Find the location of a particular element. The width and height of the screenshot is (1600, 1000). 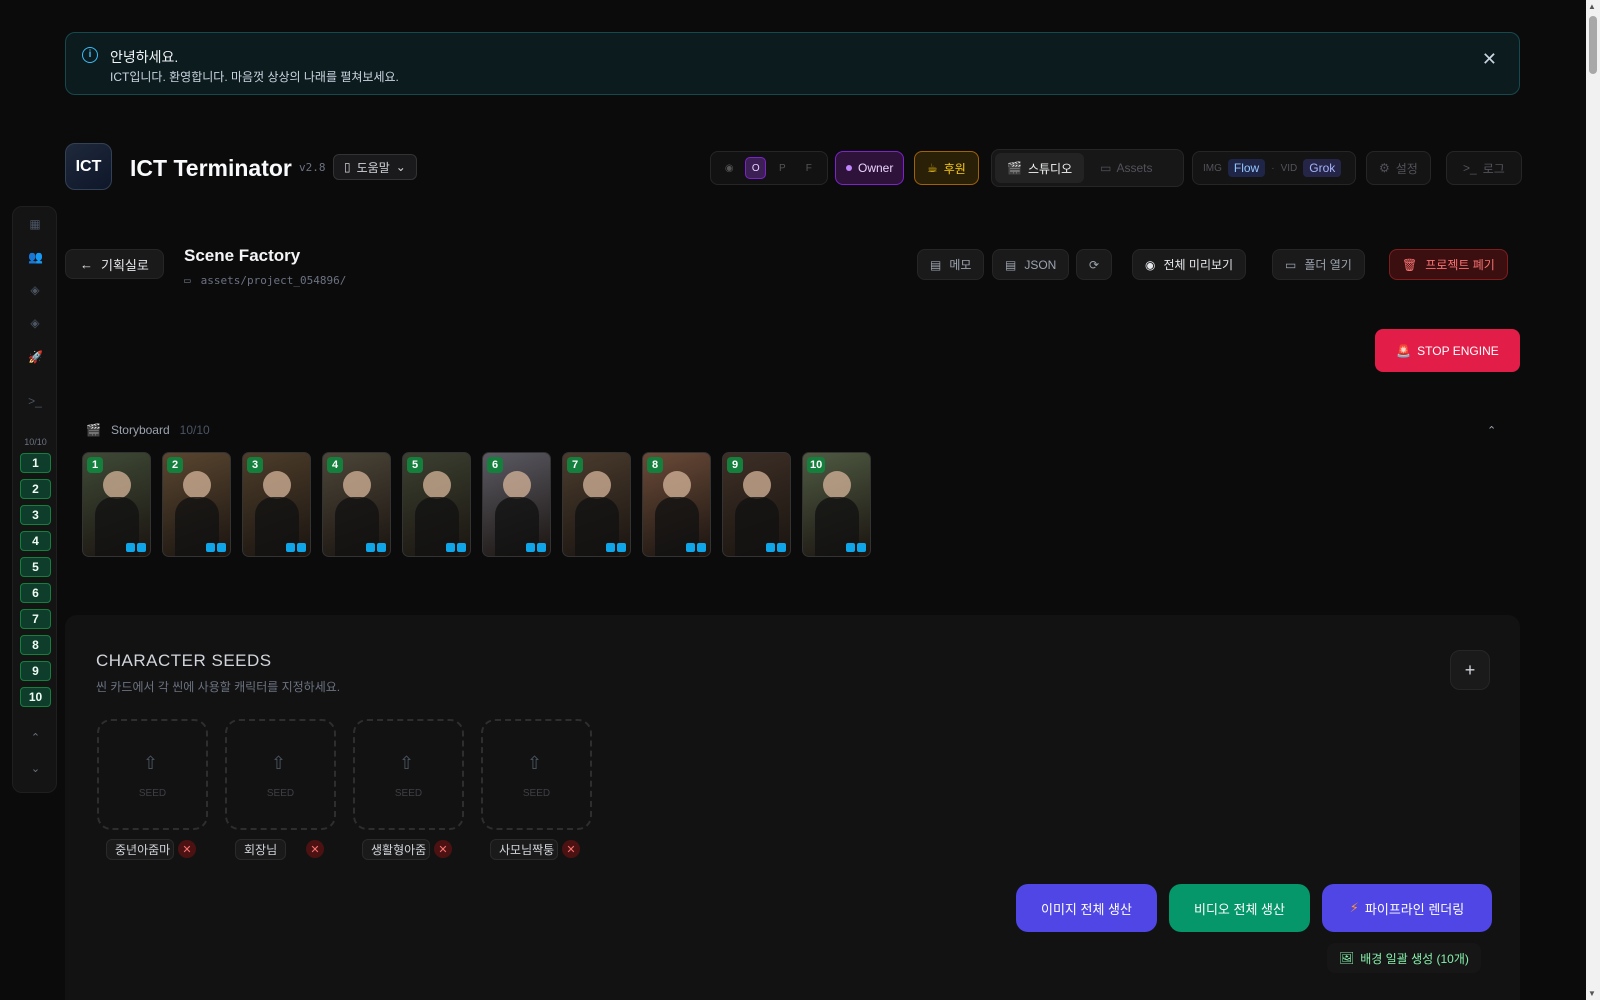

open-folder-button: ▭ 폴더 열기 is located at coordinates (1318, 264).